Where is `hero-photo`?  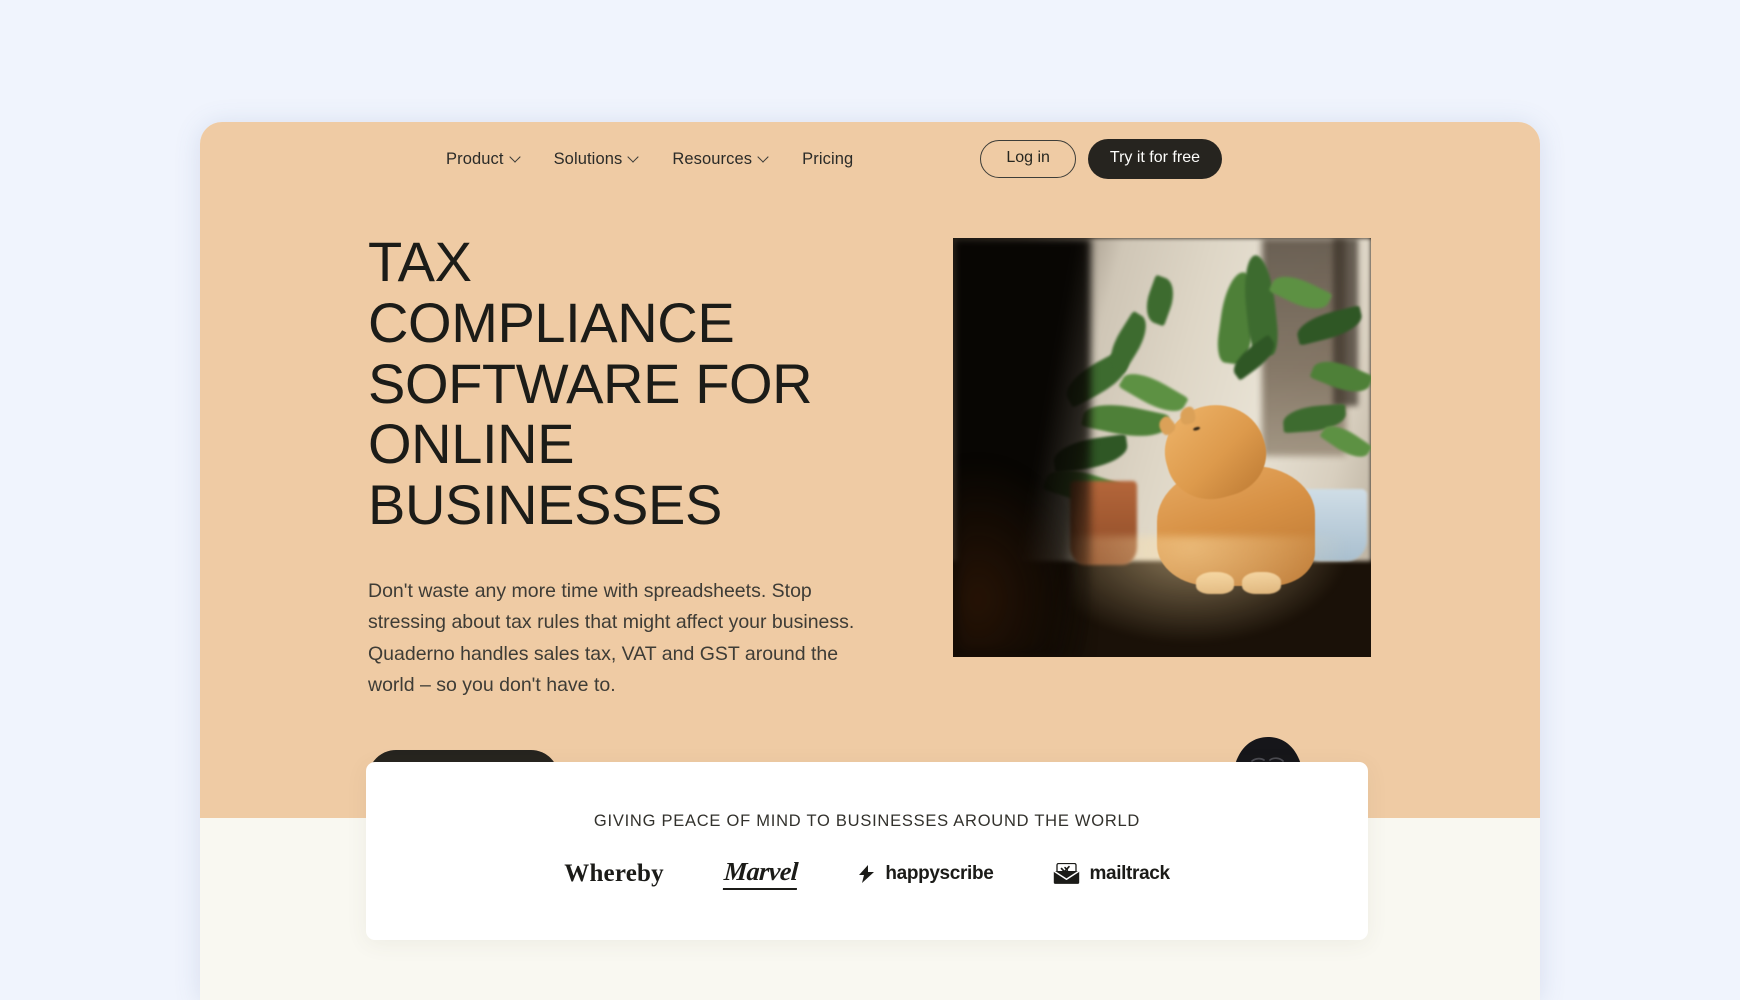 hero-photo is located at coordinates (1162, 447).